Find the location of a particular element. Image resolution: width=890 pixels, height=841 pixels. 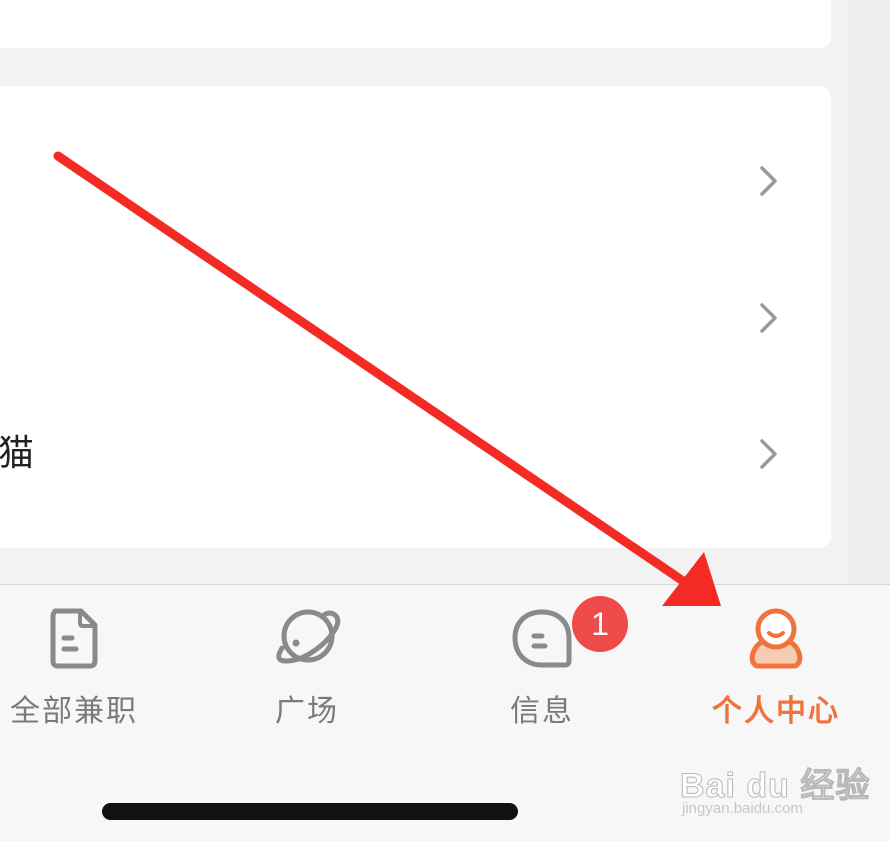

person-icon is located at coordinates (776, 638).